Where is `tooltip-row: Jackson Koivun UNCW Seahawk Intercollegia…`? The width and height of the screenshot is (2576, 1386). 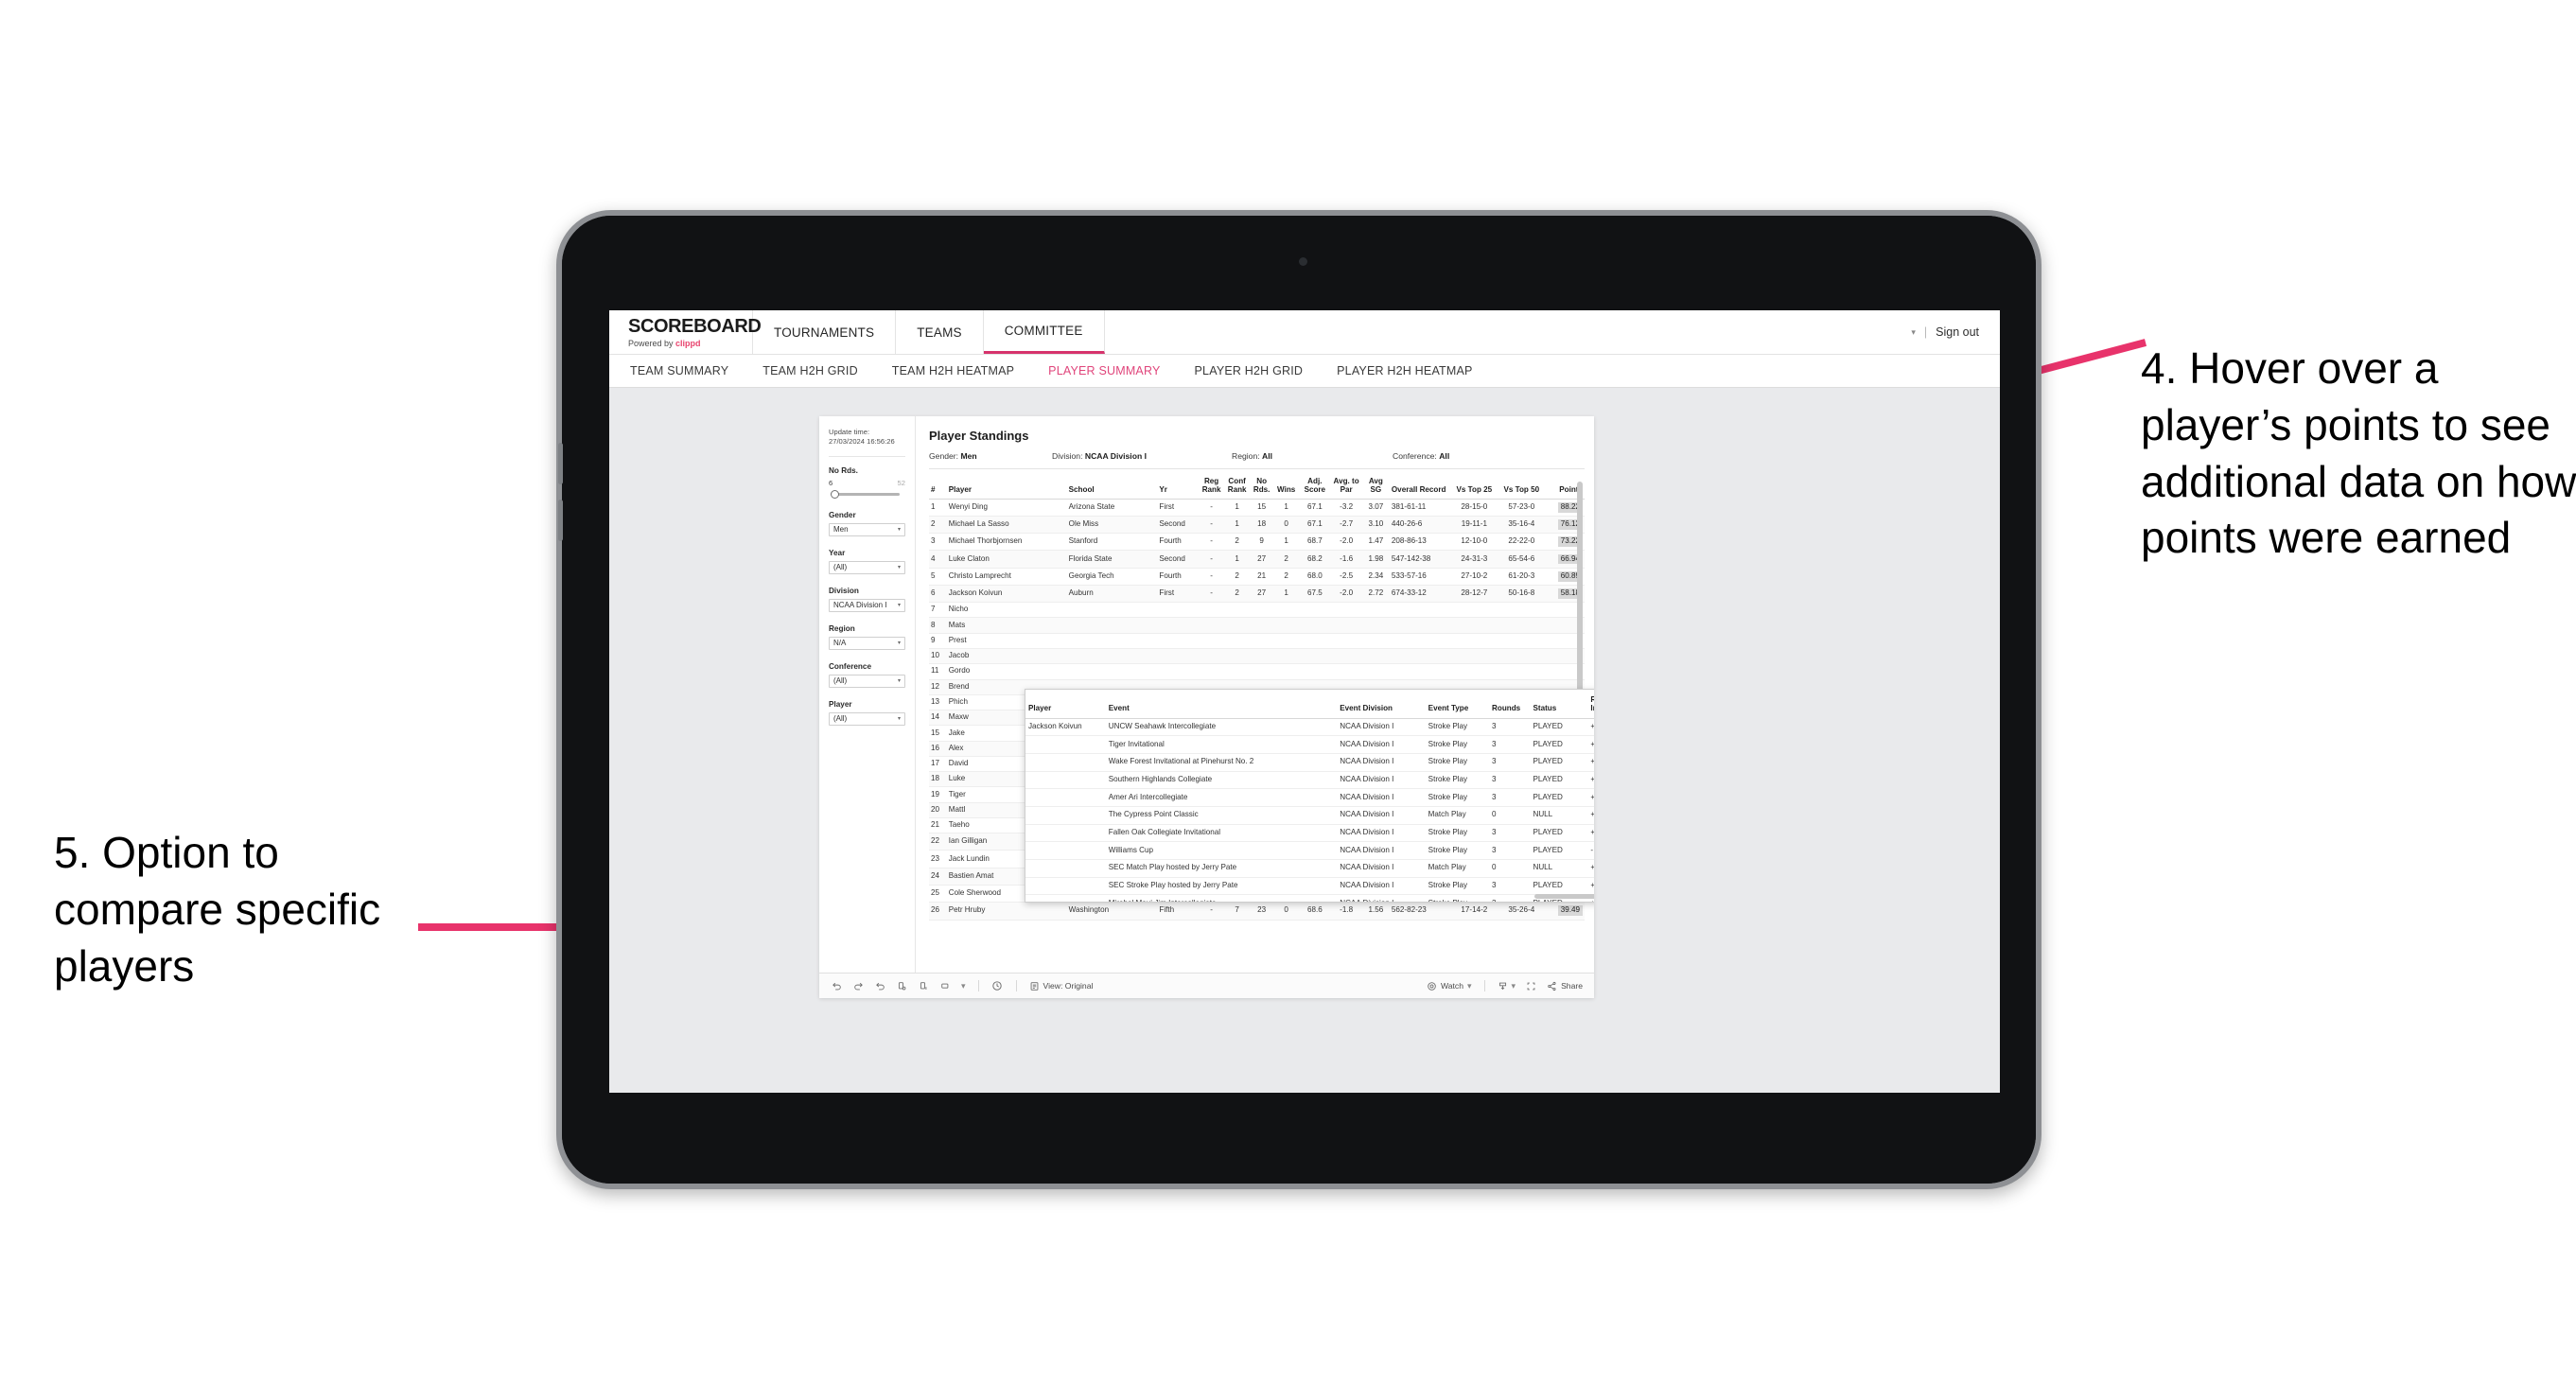
tooltip-row: Jackson Koivun UNCW Seahawk Intercollegia… is located at coordinates (1310, 727).